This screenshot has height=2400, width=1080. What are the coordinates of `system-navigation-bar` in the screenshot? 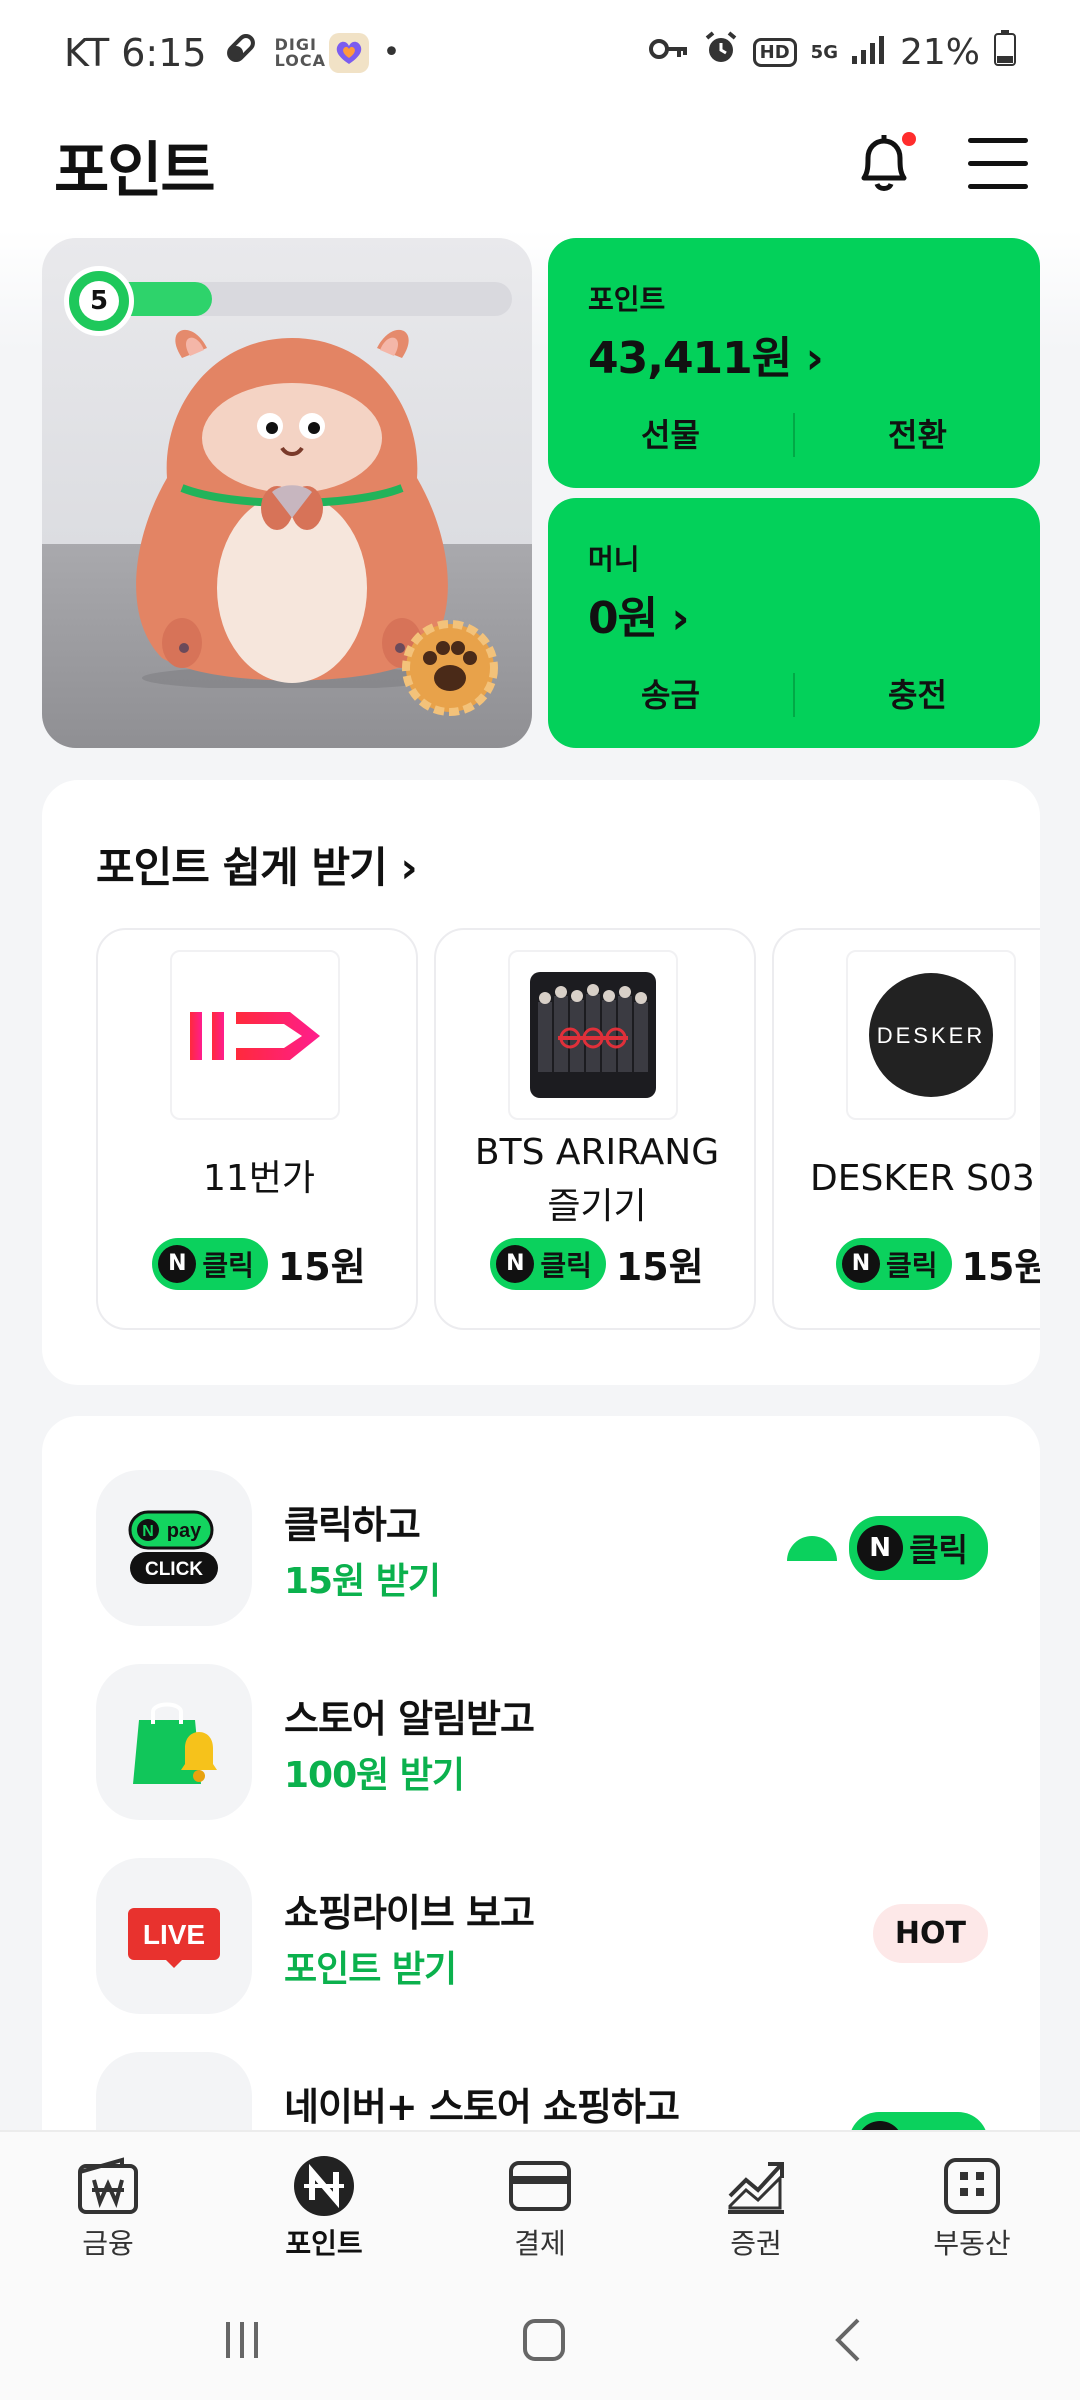 It's located at (540, 2335).